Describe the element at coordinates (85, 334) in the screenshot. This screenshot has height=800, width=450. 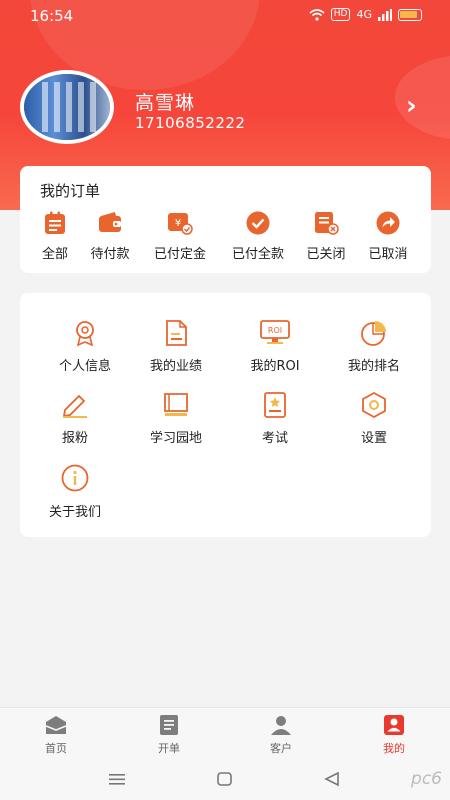
I see `person-badge-icon` at that location.